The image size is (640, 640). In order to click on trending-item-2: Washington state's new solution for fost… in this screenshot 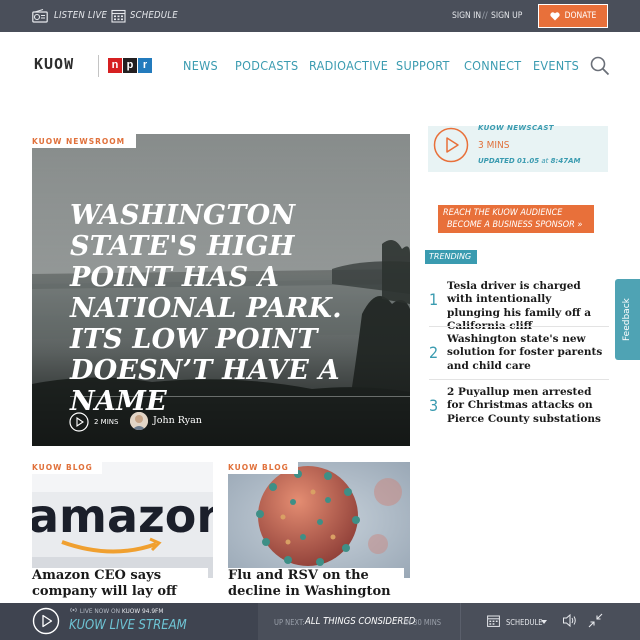, I will do `click(527, 353)`.